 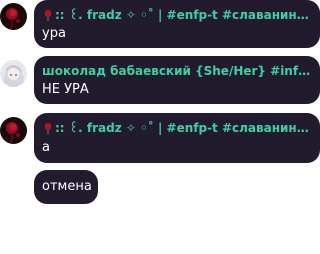 I want to click on message-text: ура, so click(x=54, y=33).